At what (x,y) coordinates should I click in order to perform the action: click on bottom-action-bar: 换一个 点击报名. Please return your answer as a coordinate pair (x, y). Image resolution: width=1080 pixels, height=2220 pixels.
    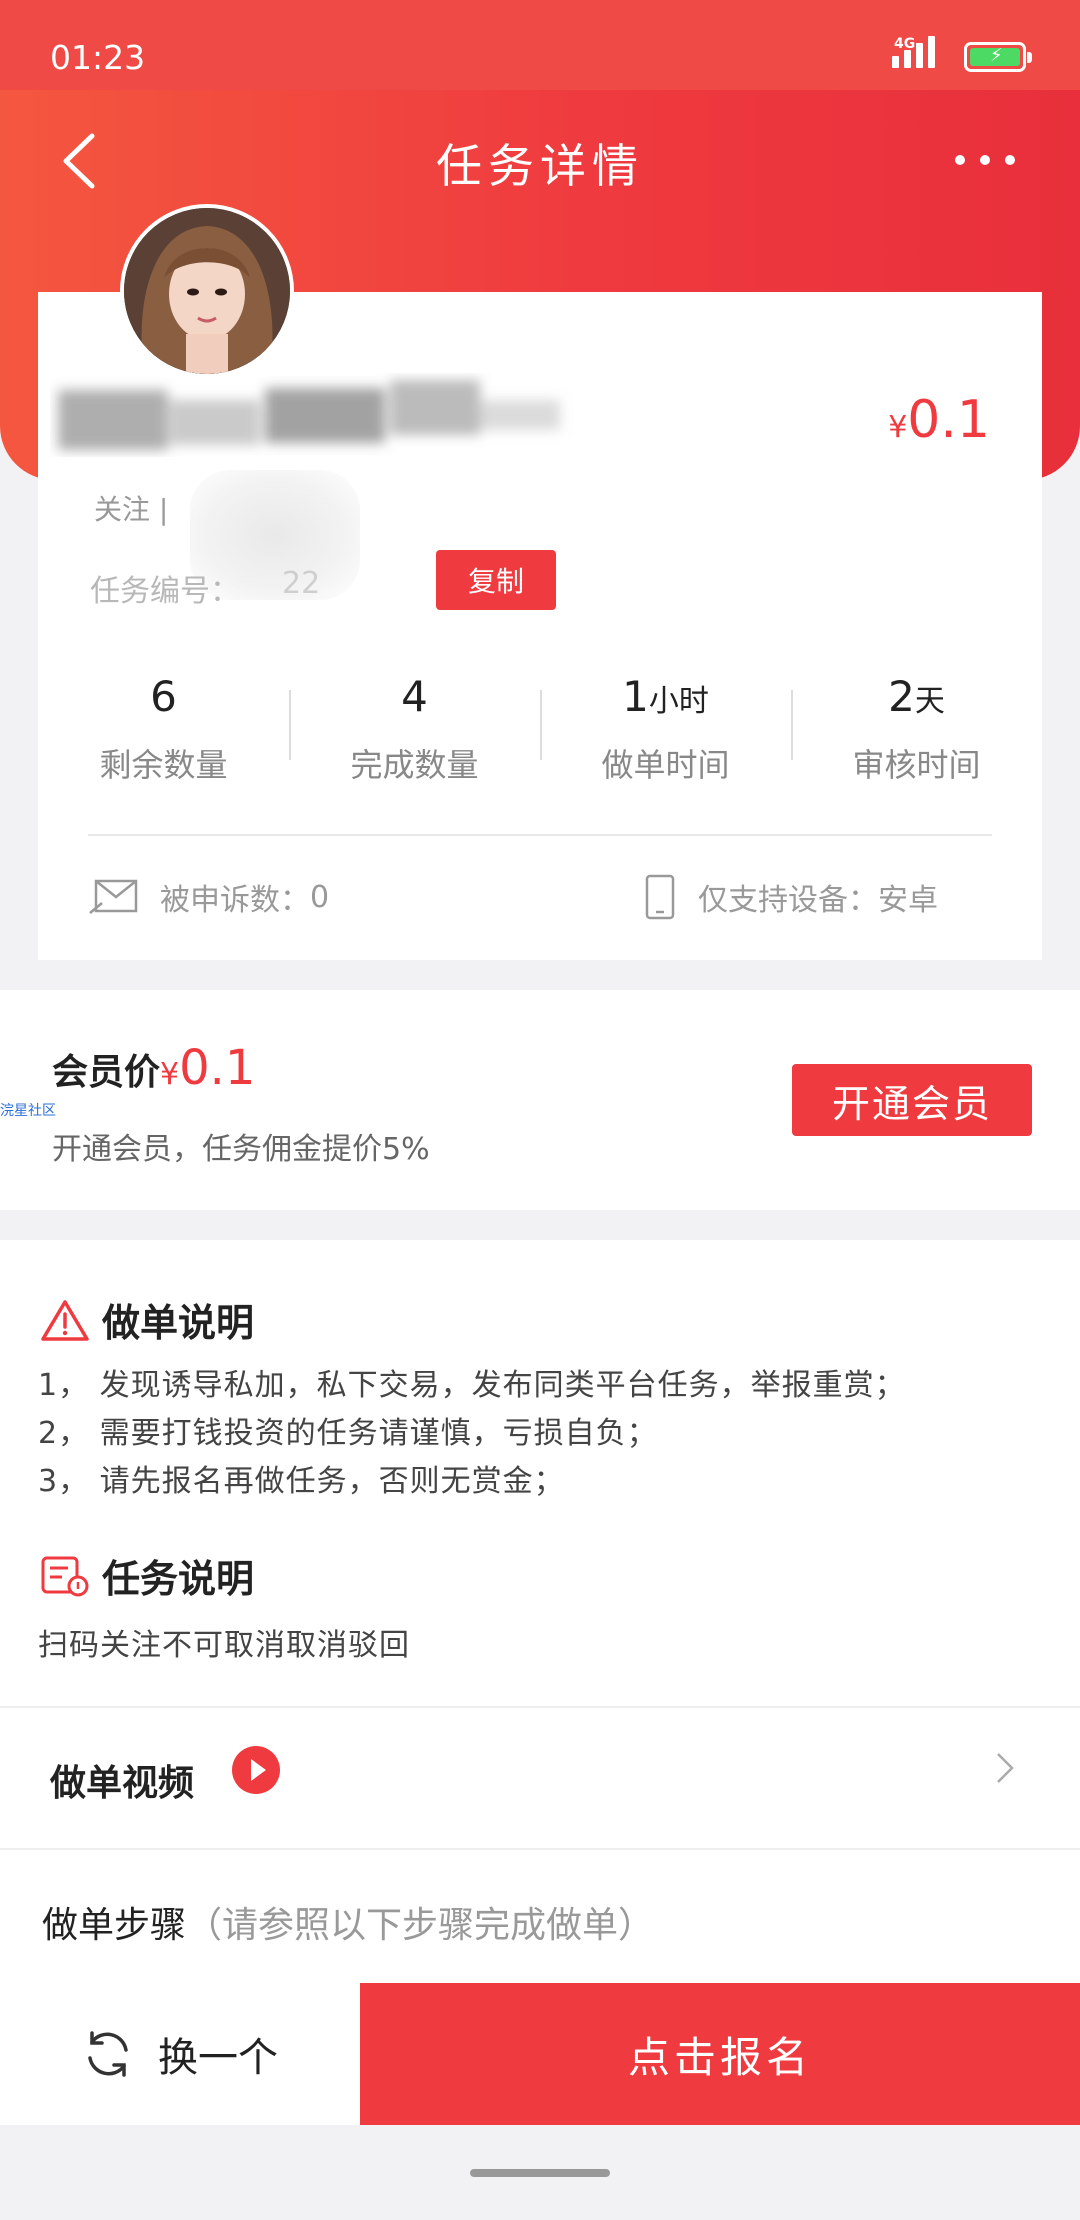
    Looking at the image, I should click on (540, 2054).